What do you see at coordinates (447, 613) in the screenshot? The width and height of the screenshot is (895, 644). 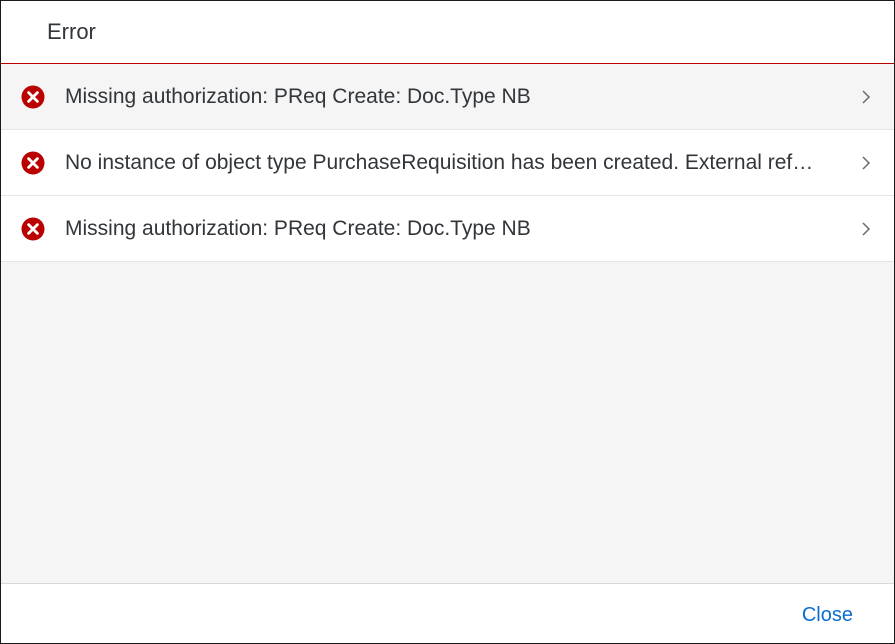 I see `dialog-footer: Close` at bounding box center [447, 613].